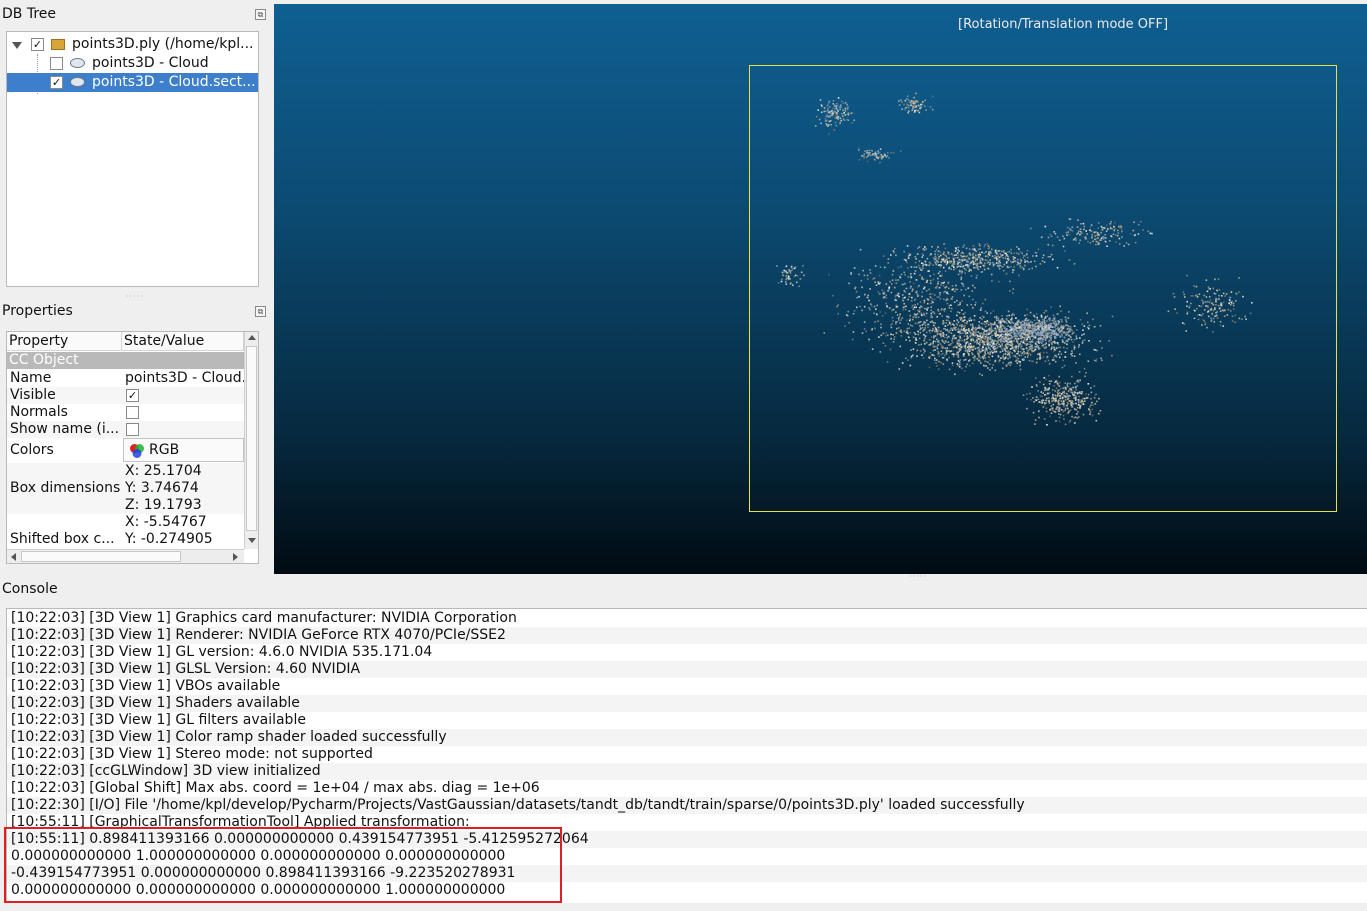 The height and width of the screenshot is (911, 1367). What do you see at coordinates (17, 45) in the screenshot?
I see `expand-arrow-icon` at bounding box center [17, 45].